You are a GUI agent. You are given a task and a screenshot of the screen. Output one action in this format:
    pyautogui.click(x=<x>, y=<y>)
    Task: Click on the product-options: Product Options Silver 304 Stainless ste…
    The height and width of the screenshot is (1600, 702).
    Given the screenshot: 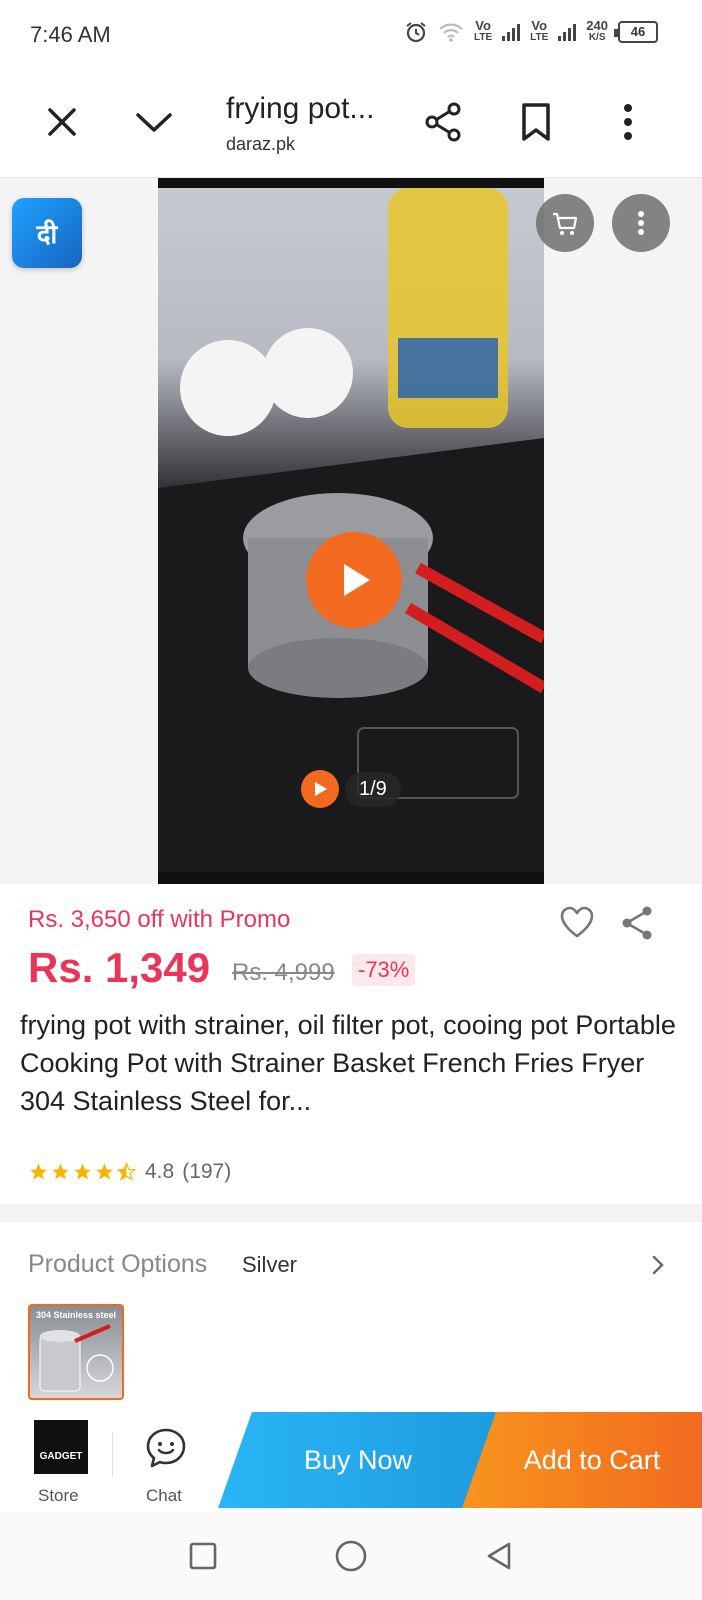 What is the action you would take?
    pyautogui.click(x=351, y=1317)
    